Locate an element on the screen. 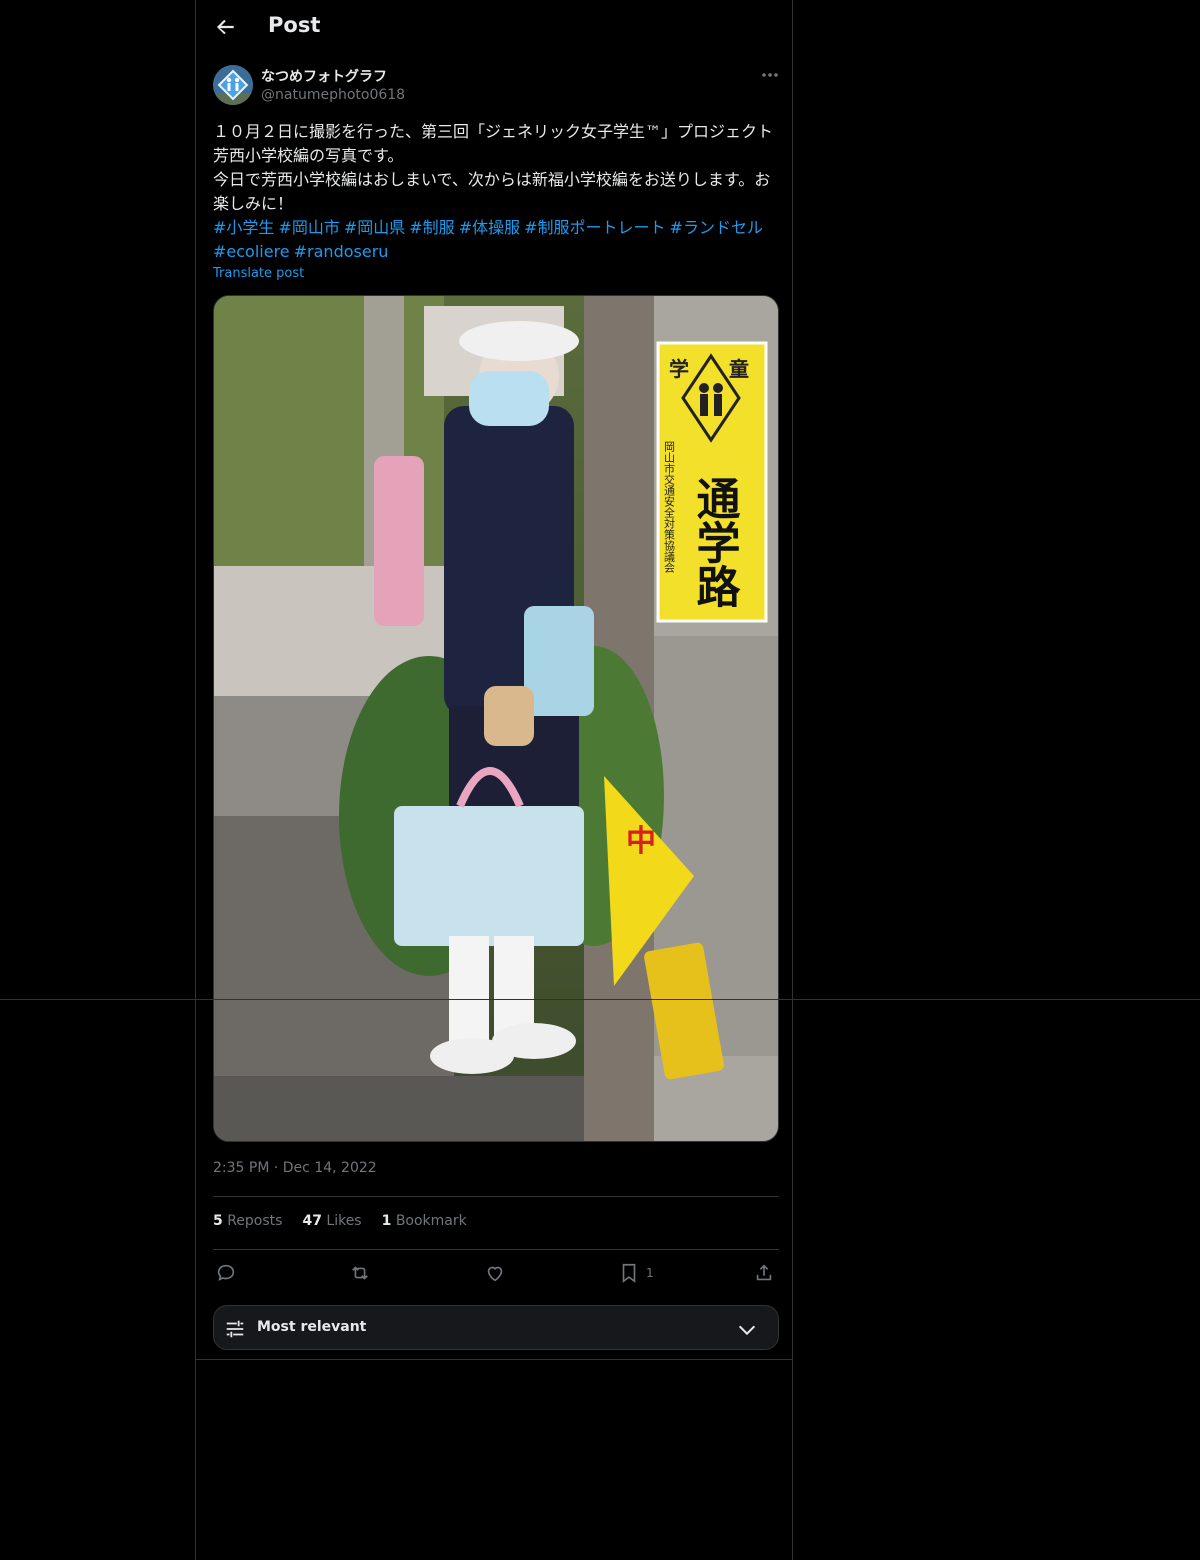 The height and width of the screenshot is (1560, 1200). avatar is located at coordinates (233, 85).